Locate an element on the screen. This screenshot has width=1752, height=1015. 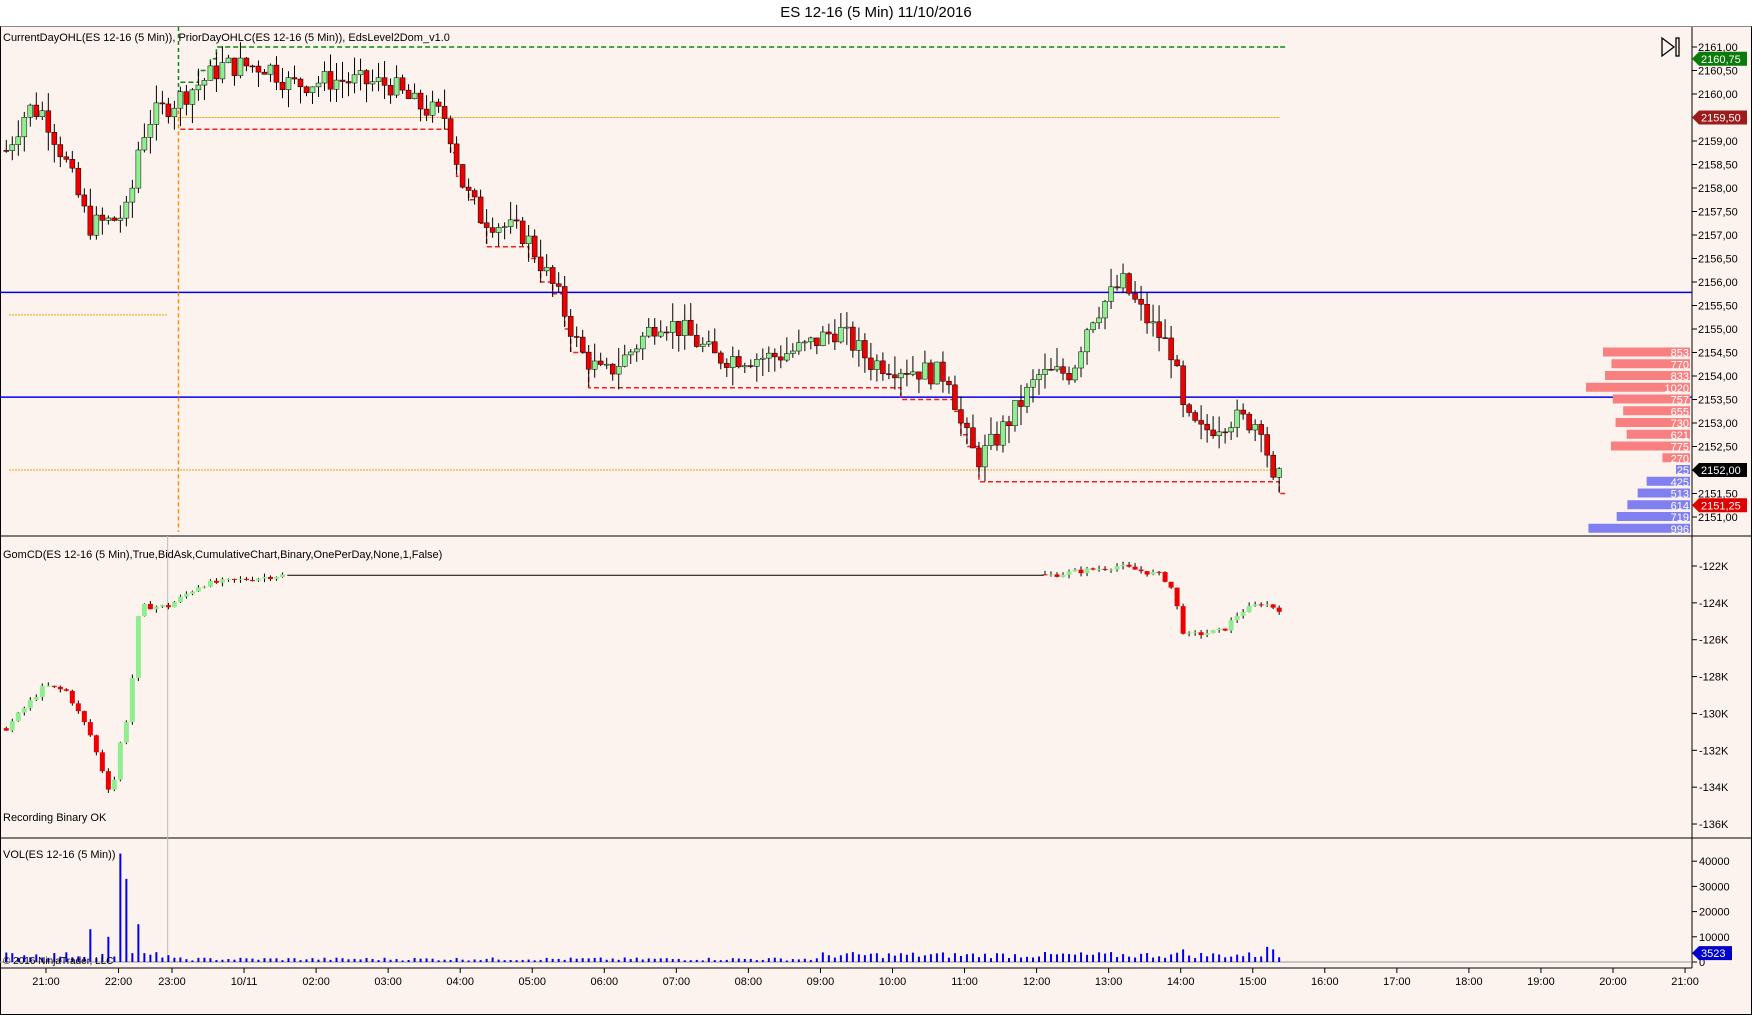
price-tick-label: 2160,00 is located at coordinates (1718, 95).